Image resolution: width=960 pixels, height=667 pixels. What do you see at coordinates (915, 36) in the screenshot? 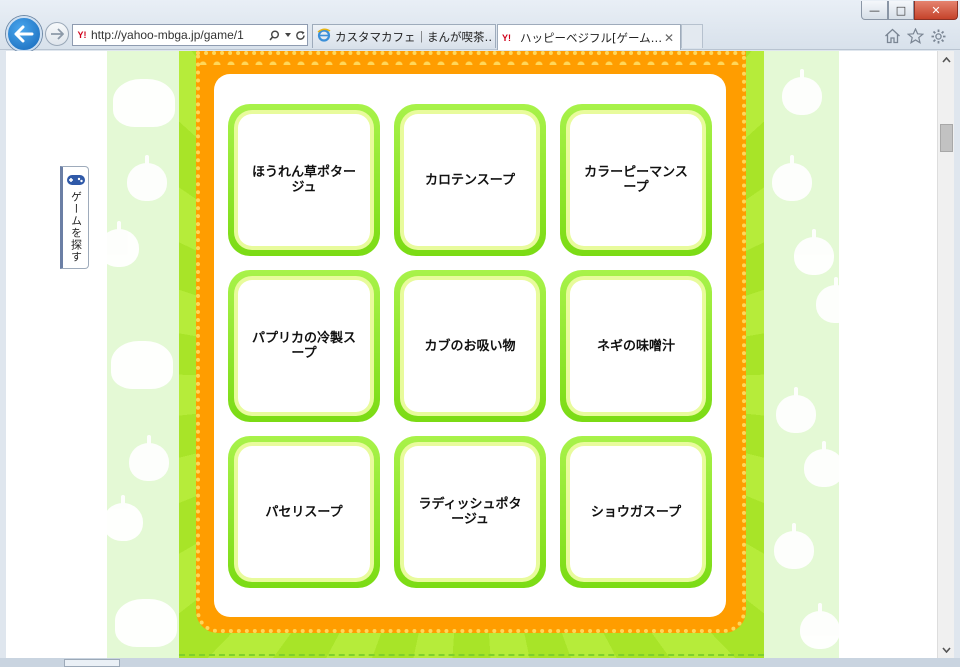
I see `star-icon` at bounding box center [915, 36].